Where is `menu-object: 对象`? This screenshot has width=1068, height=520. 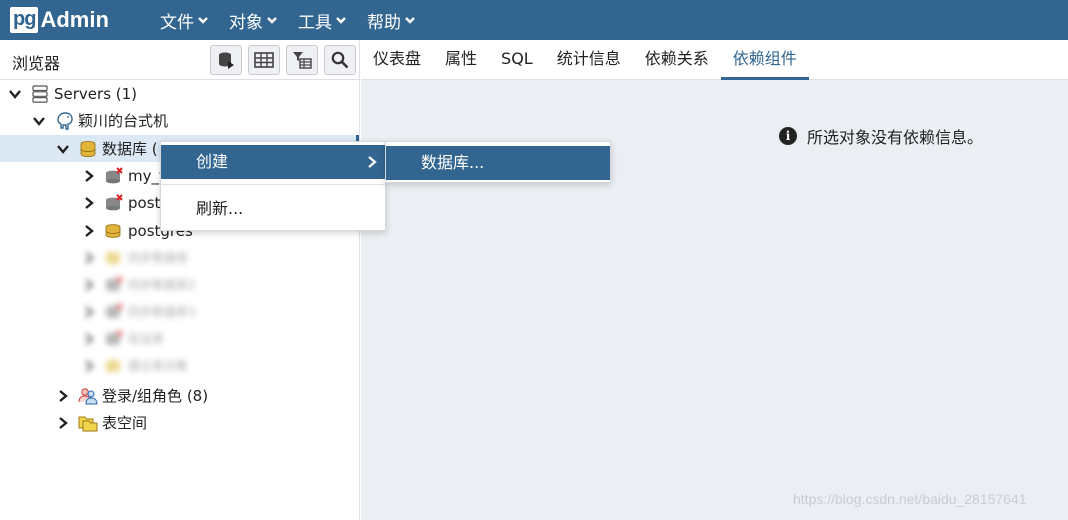
menu-object: 对象 is located at coordinates (253, 20).